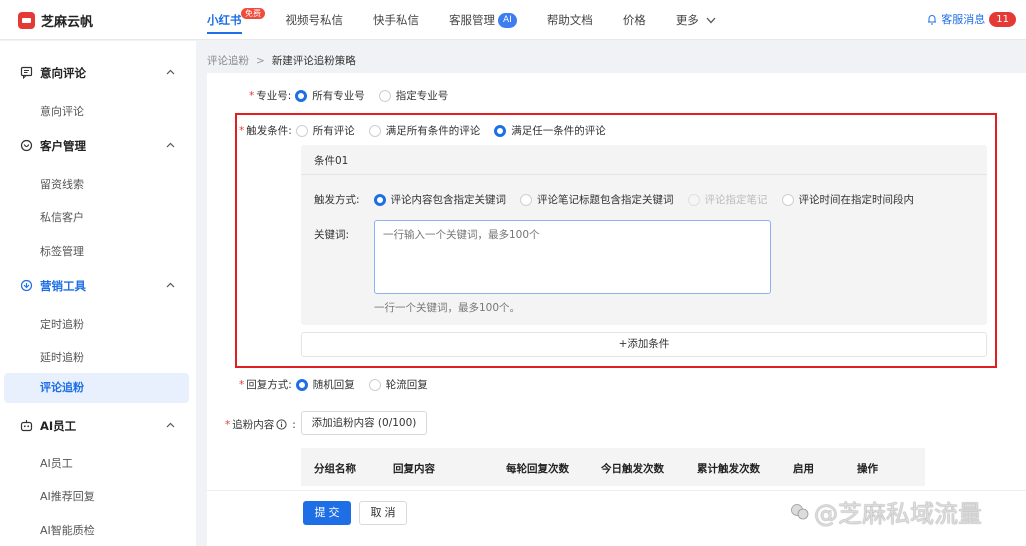 The height and width of the screenshot is (546, 1026). Describe the element at coordinates (26, 285) in the screenshot. I see `gift-icon` at that location.